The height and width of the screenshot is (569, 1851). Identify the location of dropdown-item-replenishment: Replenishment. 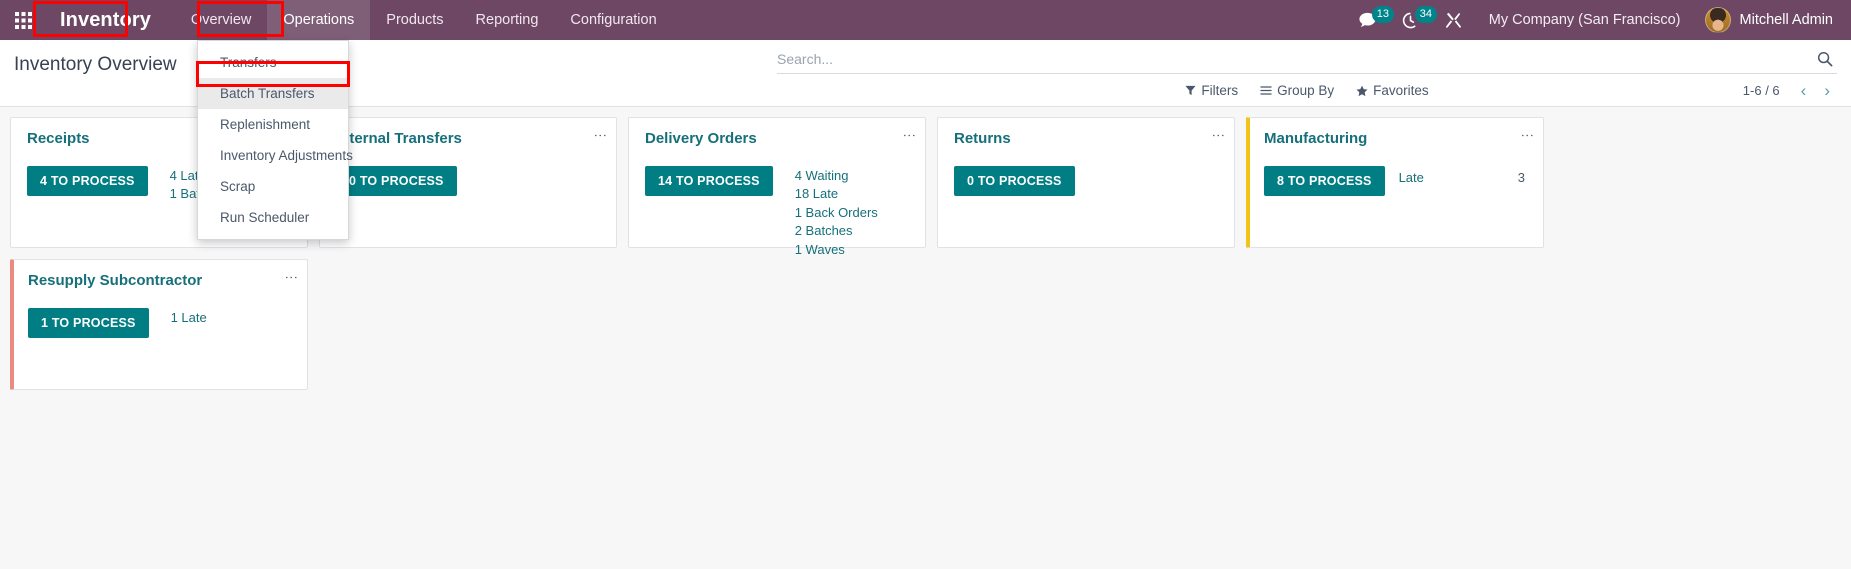
(273, 124).